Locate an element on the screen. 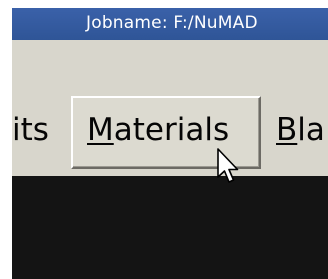  window-title-bar: Jobname: F:/NuMAD is located at coordinates (170, 24).